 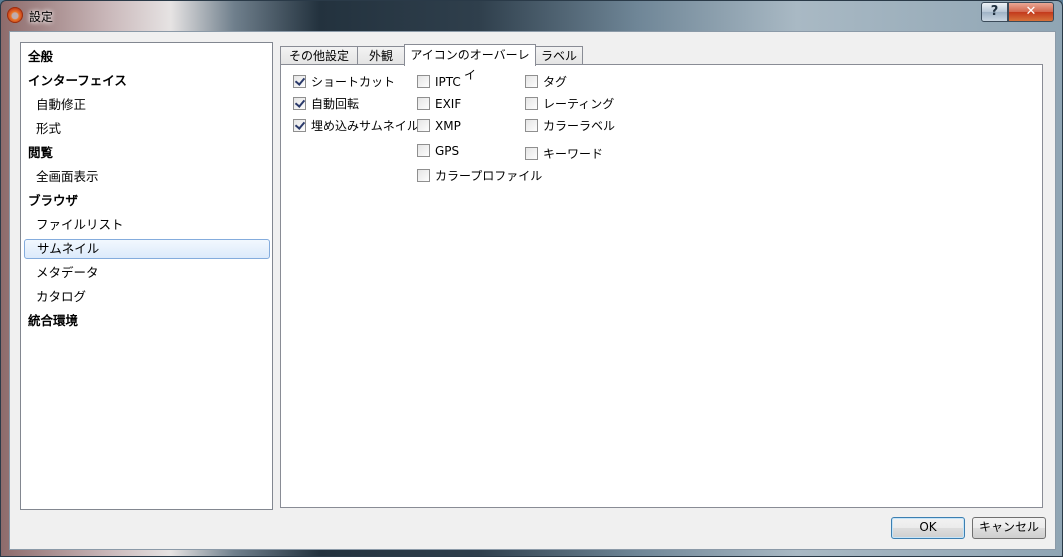 What do you see at coordinates (146, 57) in the screenshot?
I see `sidebar-item-general: 全般` at bounding box center [146, 57].